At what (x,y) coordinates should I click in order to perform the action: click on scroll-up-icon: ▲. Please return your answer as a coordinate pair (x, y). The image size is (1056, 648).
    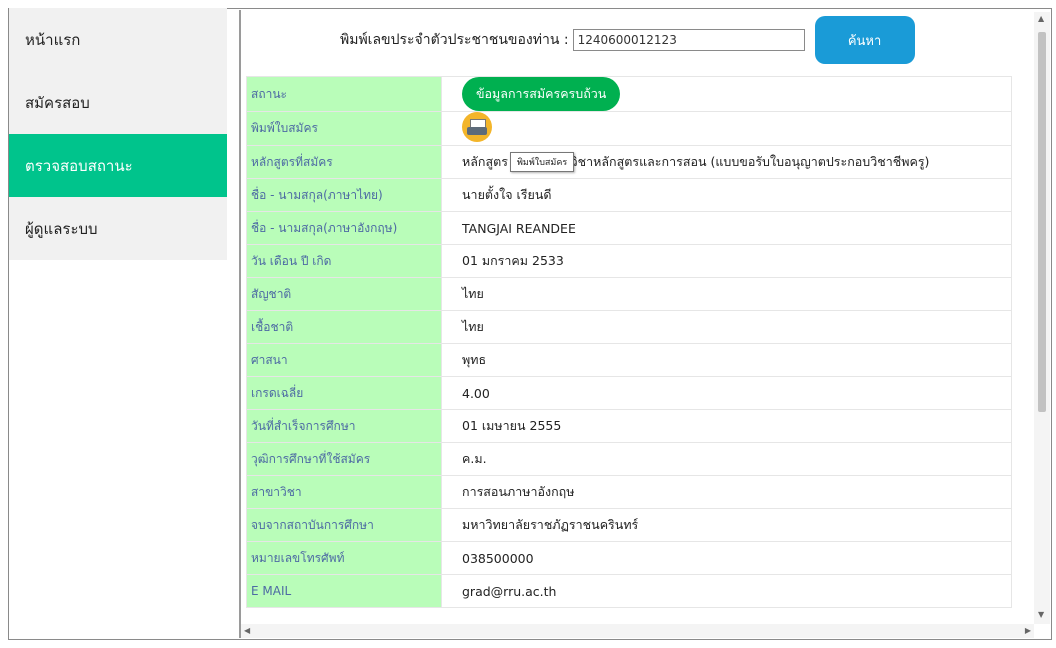
    Looking at the image, I should click on (1041, 18).